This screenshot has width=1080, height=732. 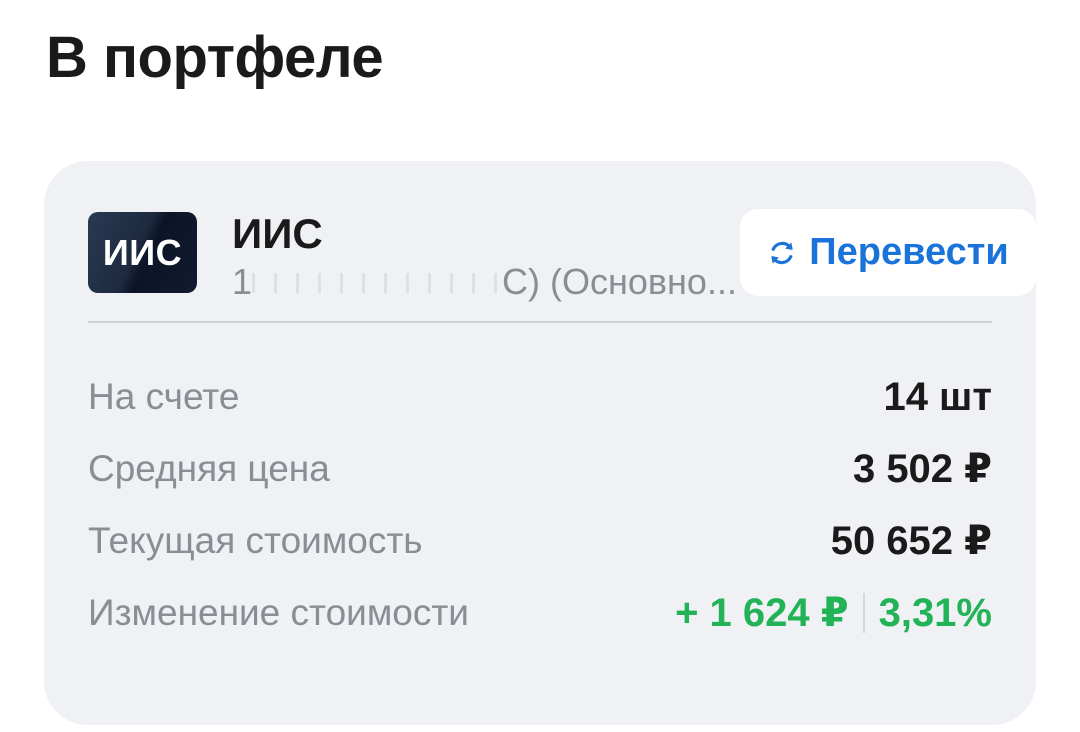 What do you see at coordinates (911, 541) in the screenshot?
I see `detail-value: 50 652 ₽` at bounding box center [911, 541].